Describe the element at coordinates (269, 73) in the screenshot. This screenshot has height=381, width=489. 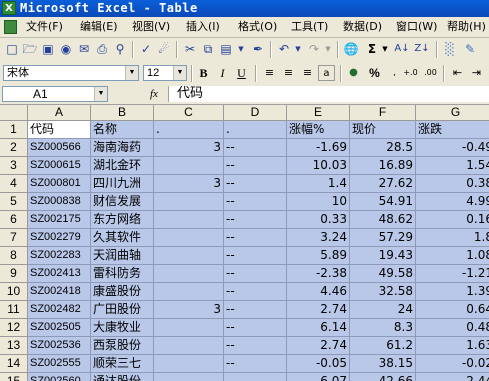
I see `align-left-icon: ≡` at that location.